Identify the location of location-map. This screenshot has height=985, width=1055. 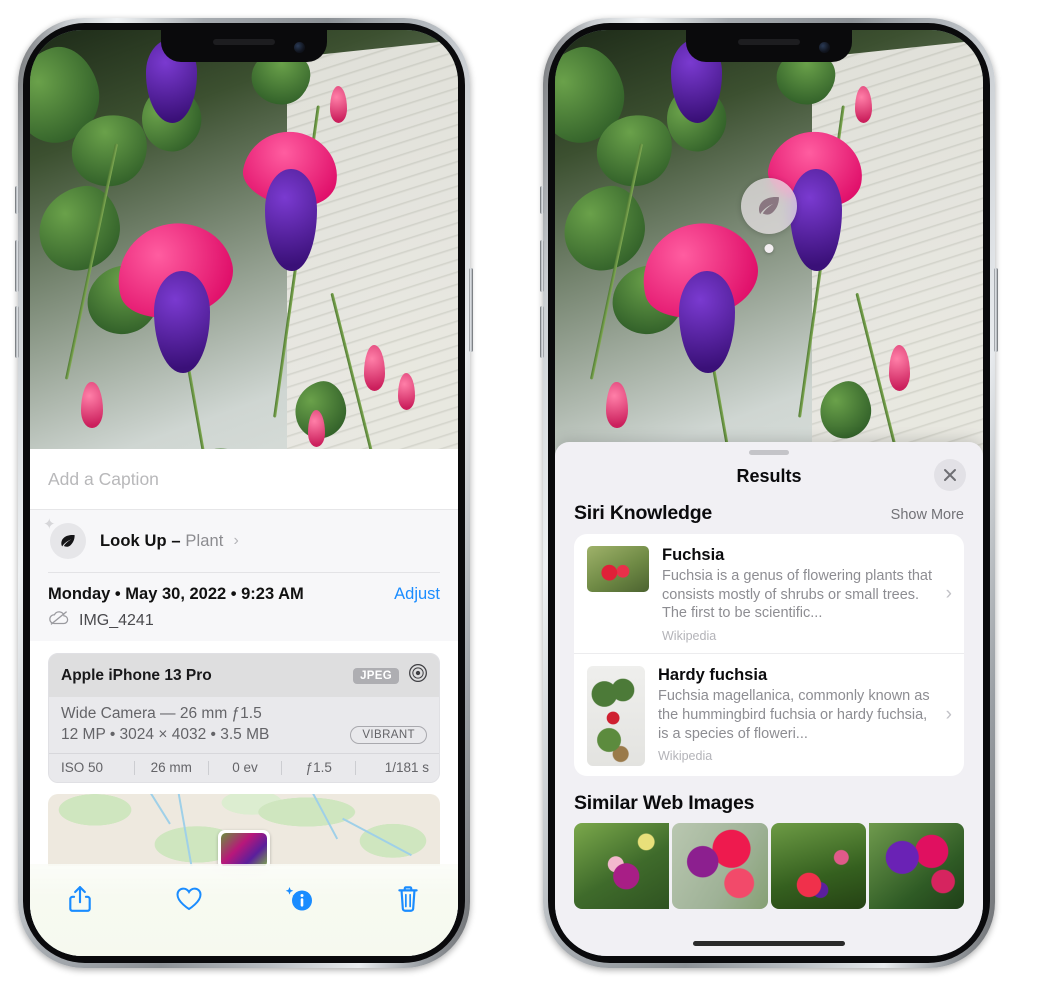
(244, 830).